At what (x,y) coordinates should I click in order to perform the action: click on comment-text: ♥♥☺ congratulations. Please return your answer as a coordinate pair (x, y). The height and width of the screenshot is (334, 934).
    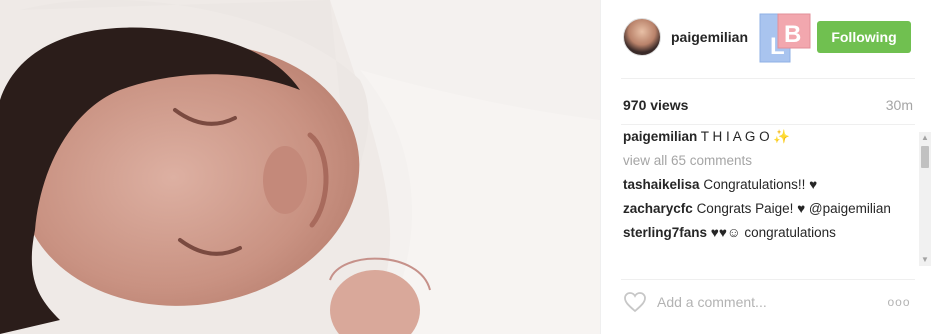
    Looking at the image, I should click on (773, 232).